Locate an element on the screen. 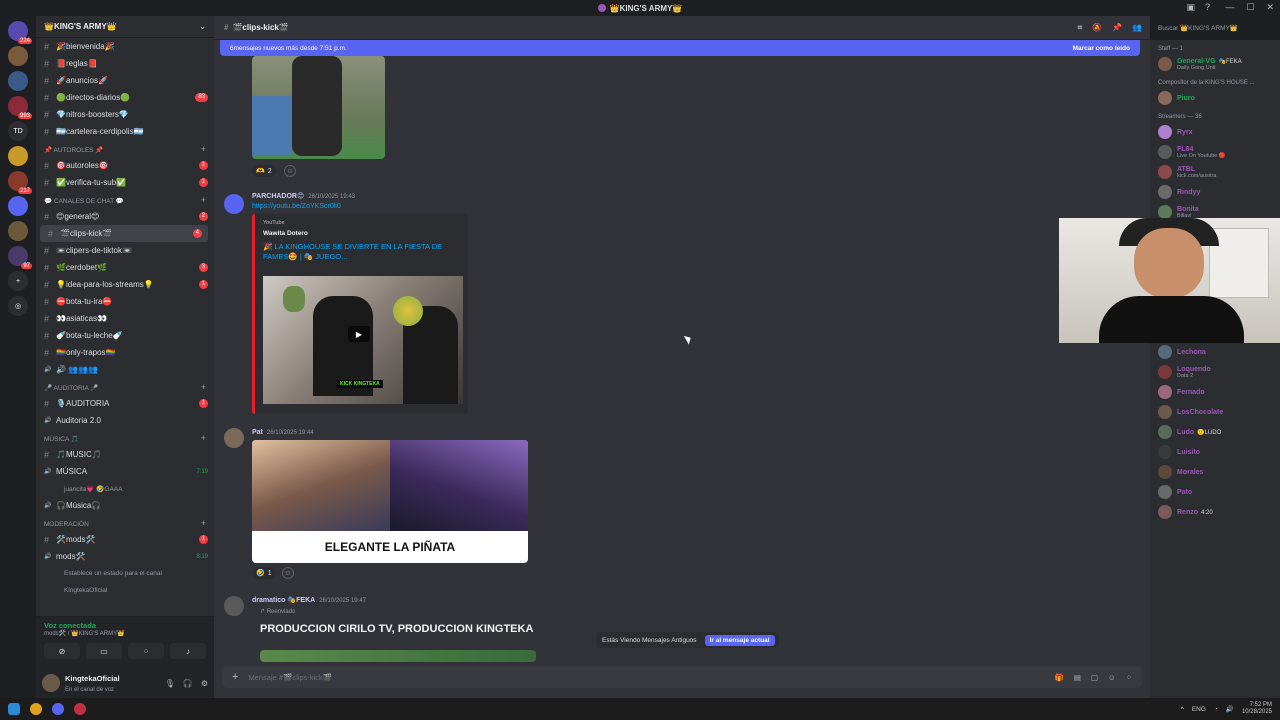 The width and height of the screenshot is (1280, 720). video-thumbnail: ▶ KICK KINGTEKA is located at coordinates (363, 340).